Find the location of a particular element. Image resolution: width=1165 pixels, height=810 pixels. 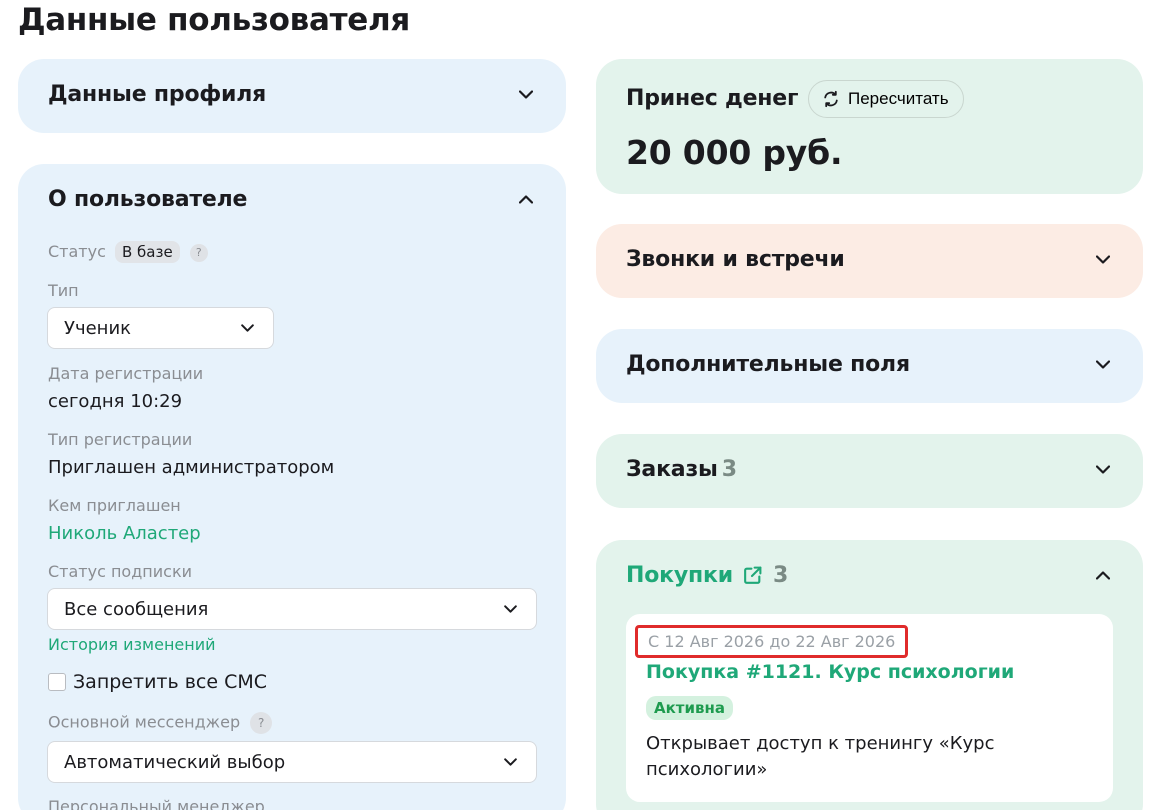

purchases-section-header: Покупки 3 is located at coordinates (869, 575).